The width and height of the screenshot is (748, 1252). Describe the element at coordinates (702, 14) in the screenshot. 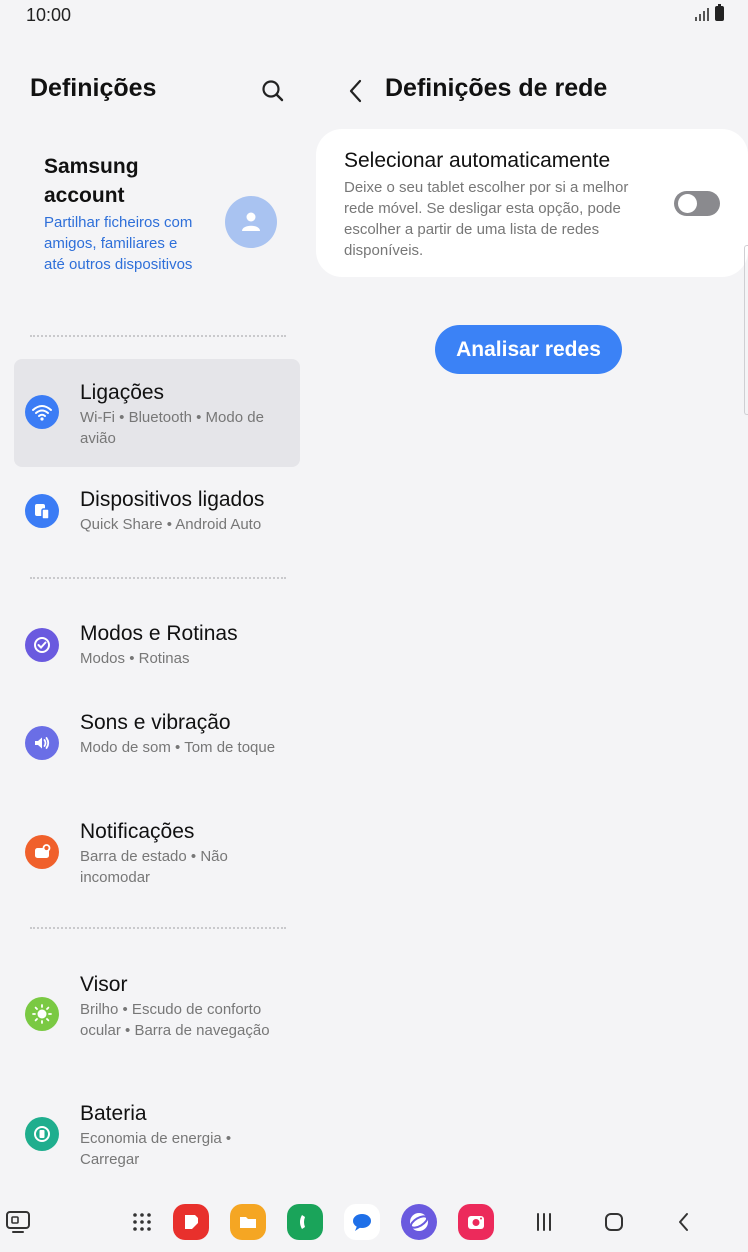

I see `signal-icon` at that location.